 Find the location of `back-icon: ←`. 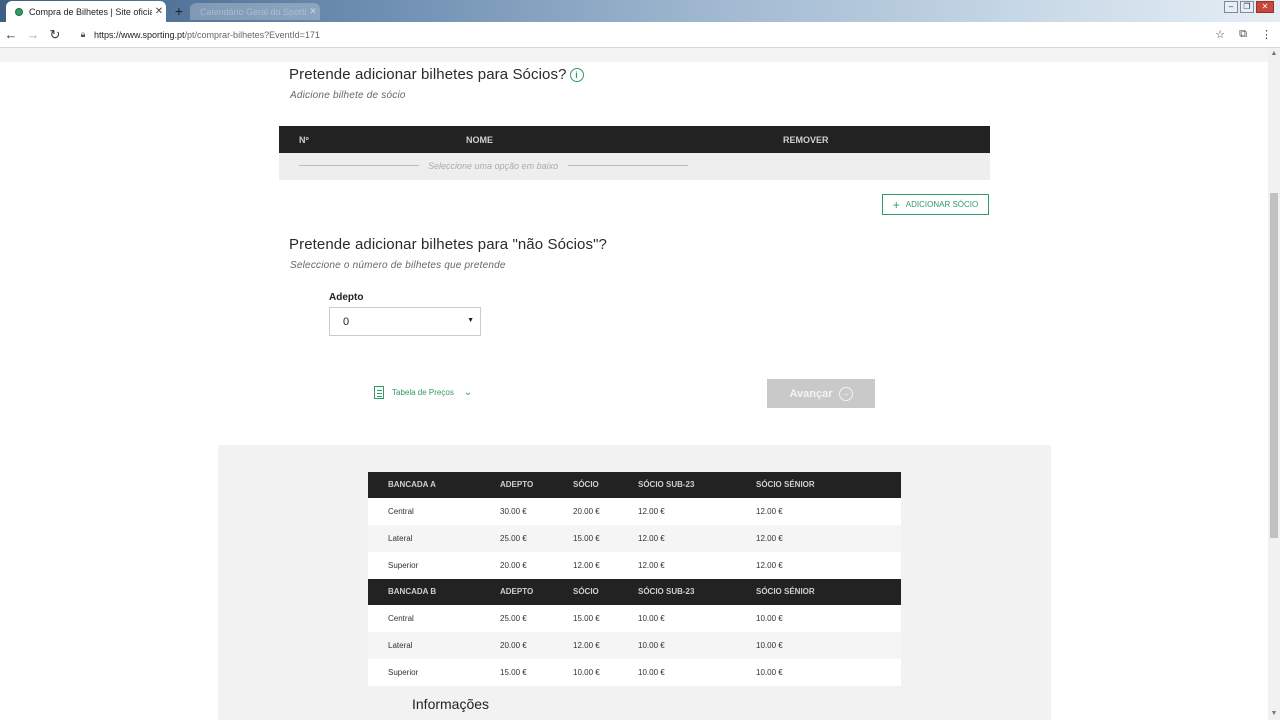

back-icon: ← is located at coordinates (11, 34).